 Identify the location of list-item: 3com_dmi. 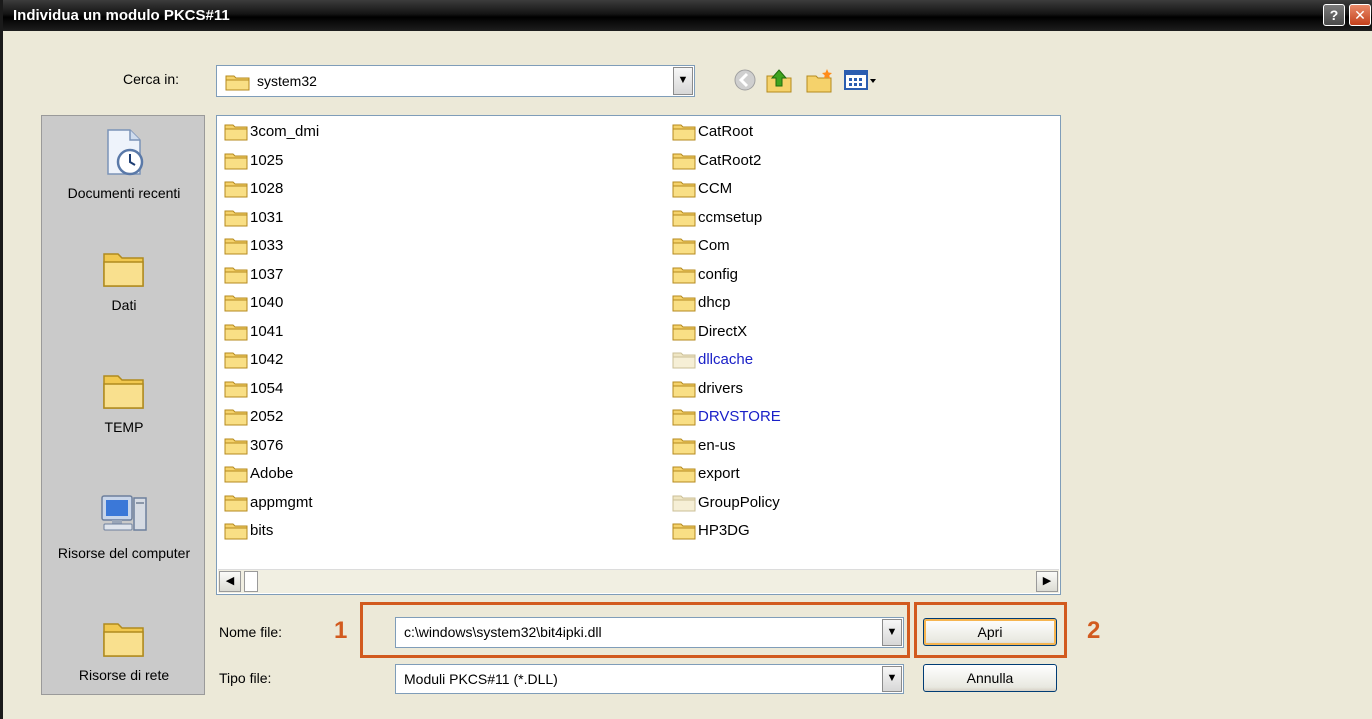
(441, 130).